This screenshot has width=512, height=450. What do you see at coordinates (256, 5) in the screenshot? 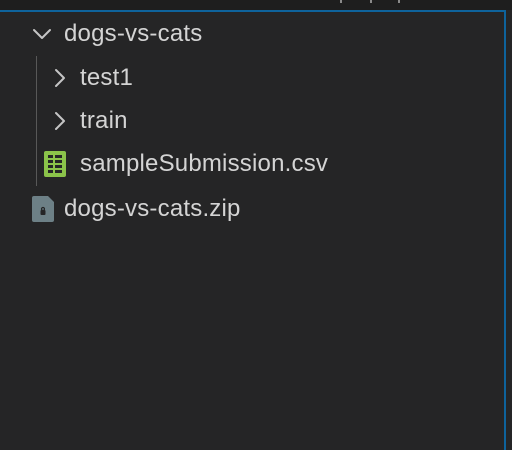
I see `top-strip` at bounding box center [256, 5].